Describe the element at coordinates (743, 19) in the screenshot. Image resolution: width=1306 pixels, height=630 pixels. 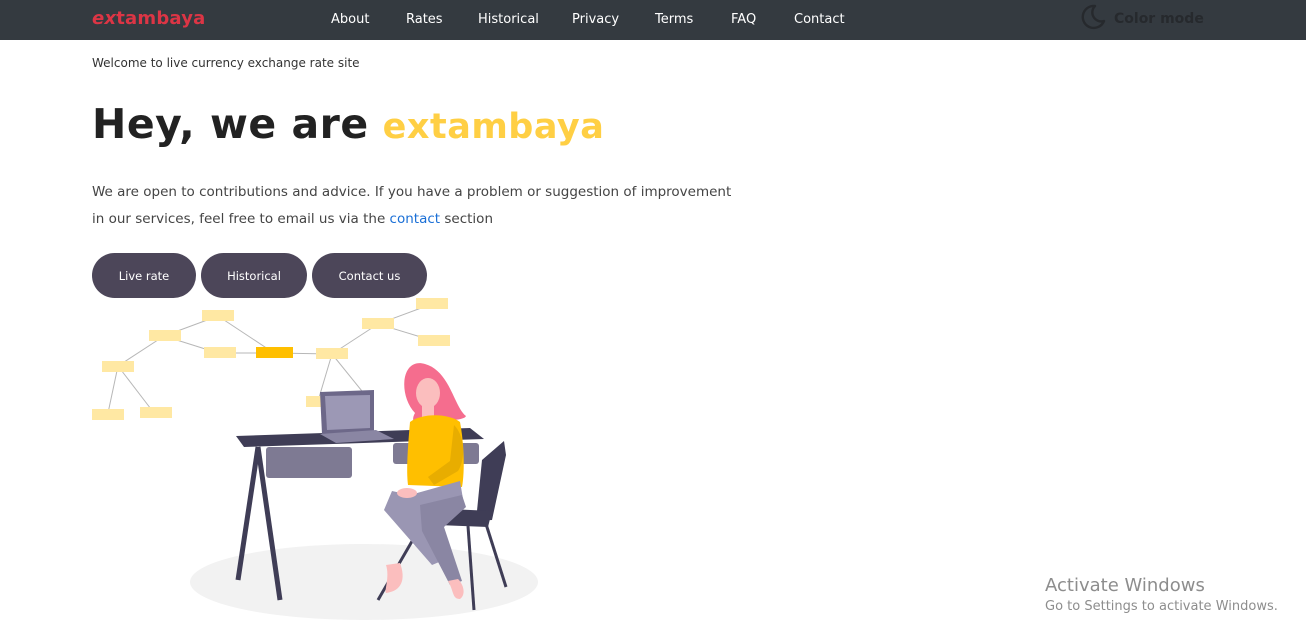
I see `nav-link-faq: FAQ` at that location.